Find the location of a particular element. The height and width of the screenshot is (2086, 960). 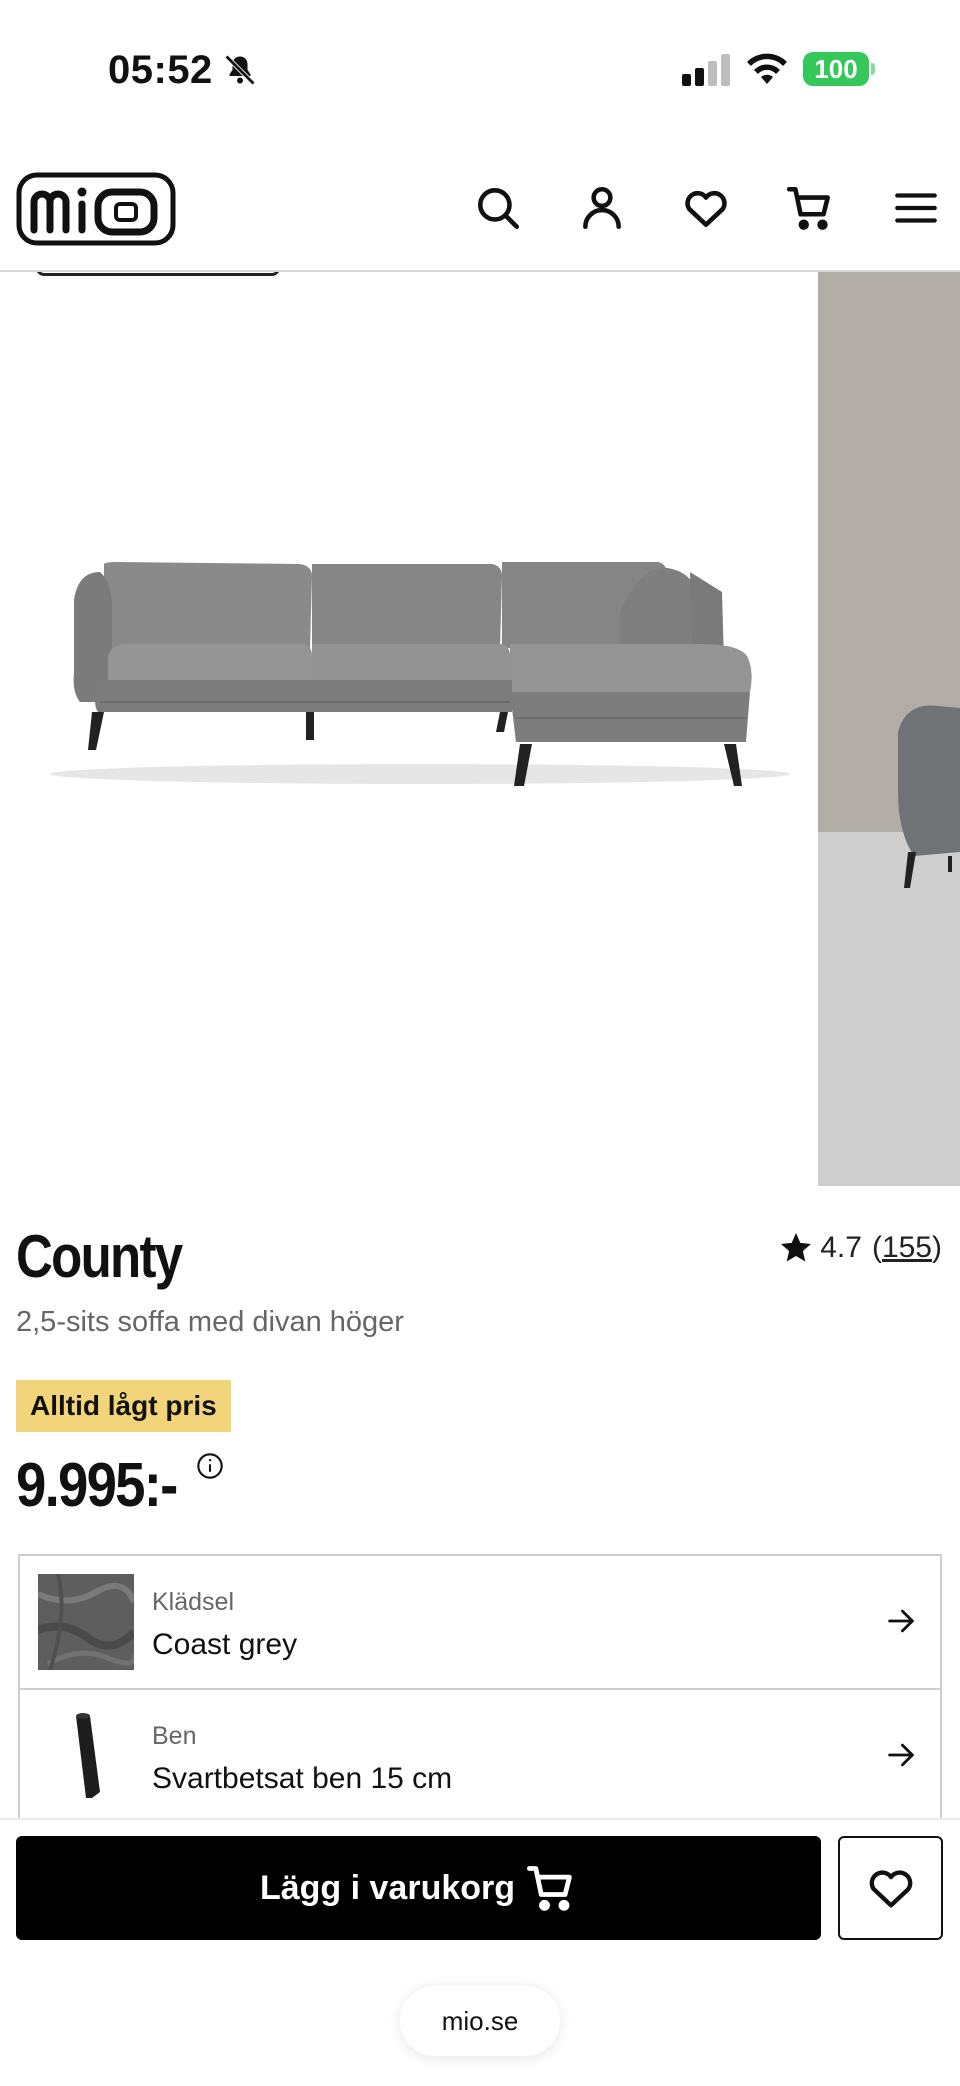

bottom-action-bar: Lägg i varukorg mio.se is located at coordinates (480, 1952).